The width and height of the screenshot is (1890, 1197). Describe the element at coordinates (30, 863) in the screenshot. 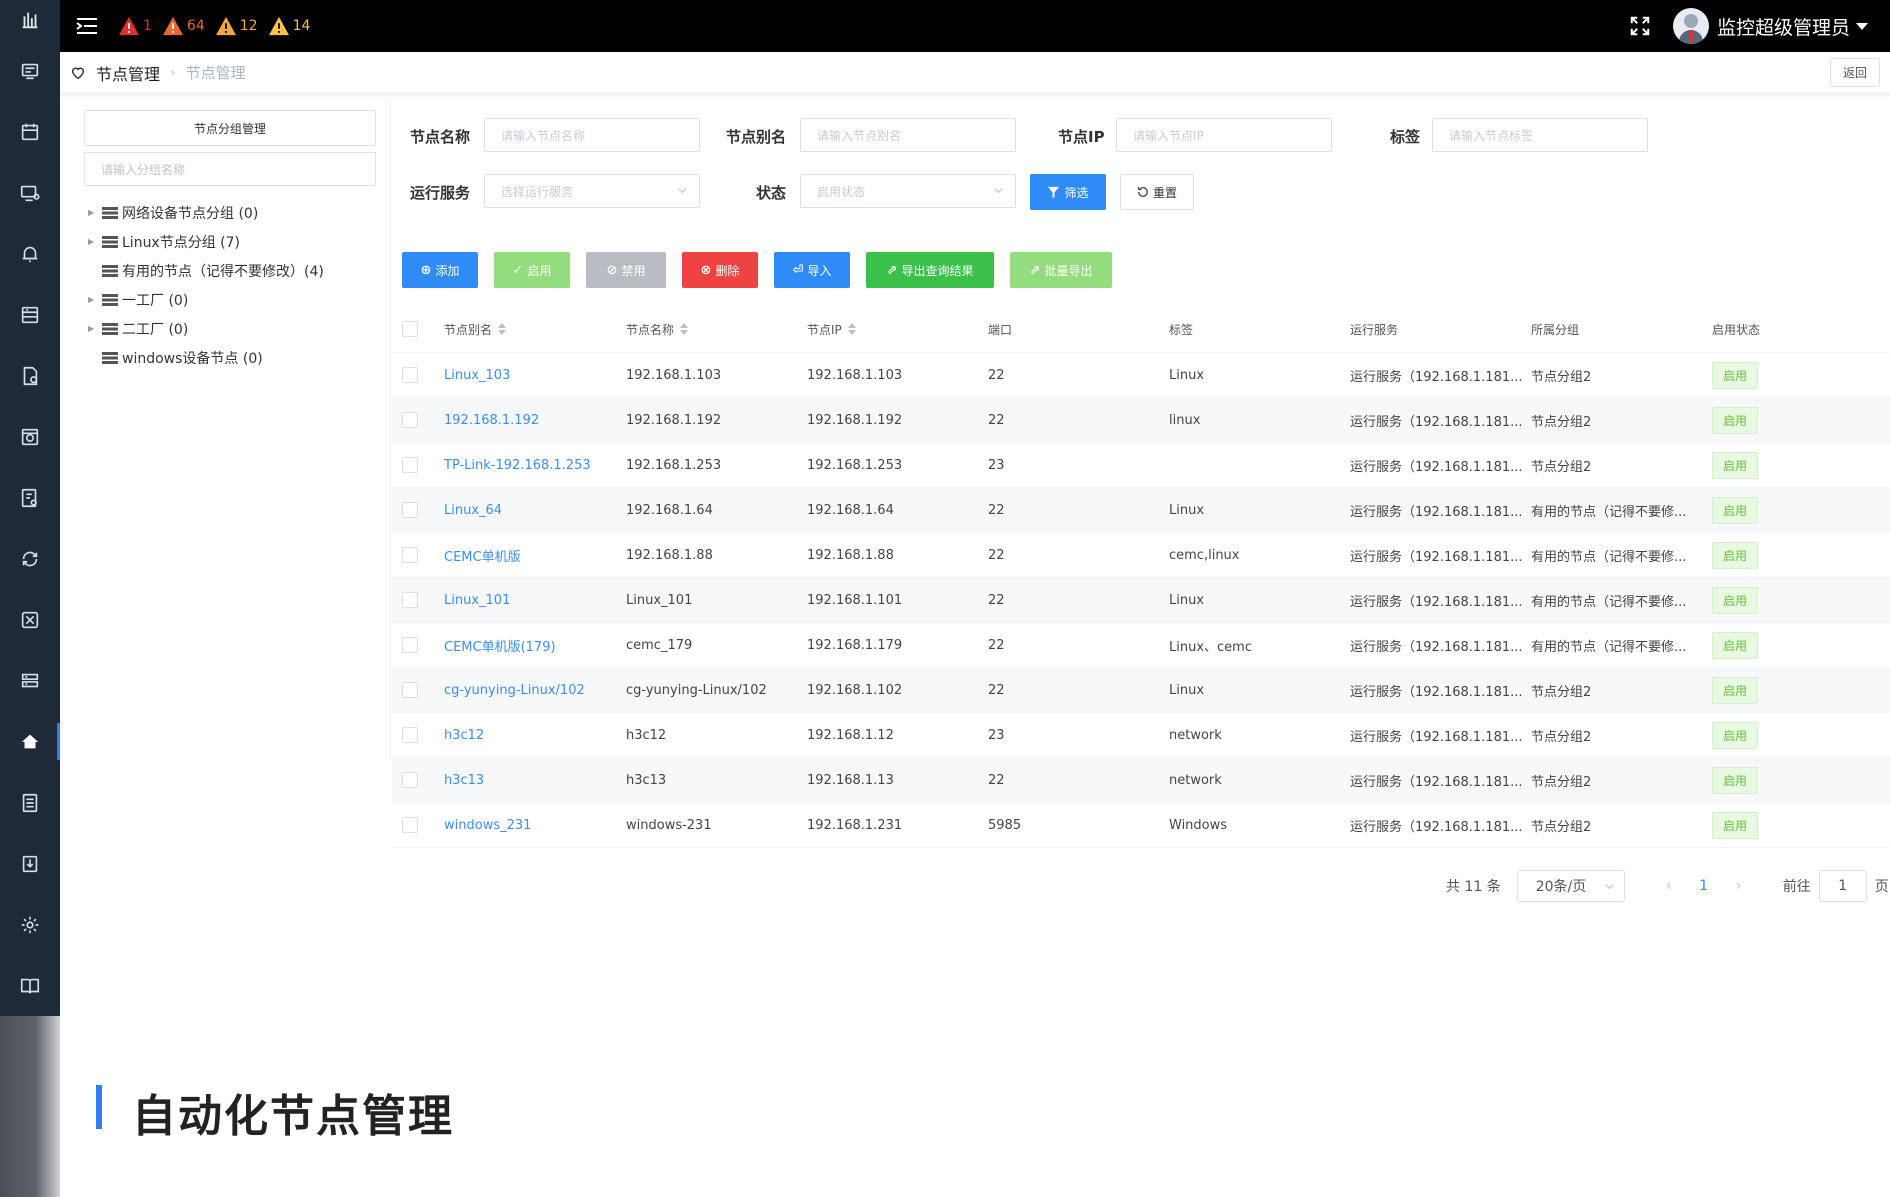

I see `script-icon` at that location.